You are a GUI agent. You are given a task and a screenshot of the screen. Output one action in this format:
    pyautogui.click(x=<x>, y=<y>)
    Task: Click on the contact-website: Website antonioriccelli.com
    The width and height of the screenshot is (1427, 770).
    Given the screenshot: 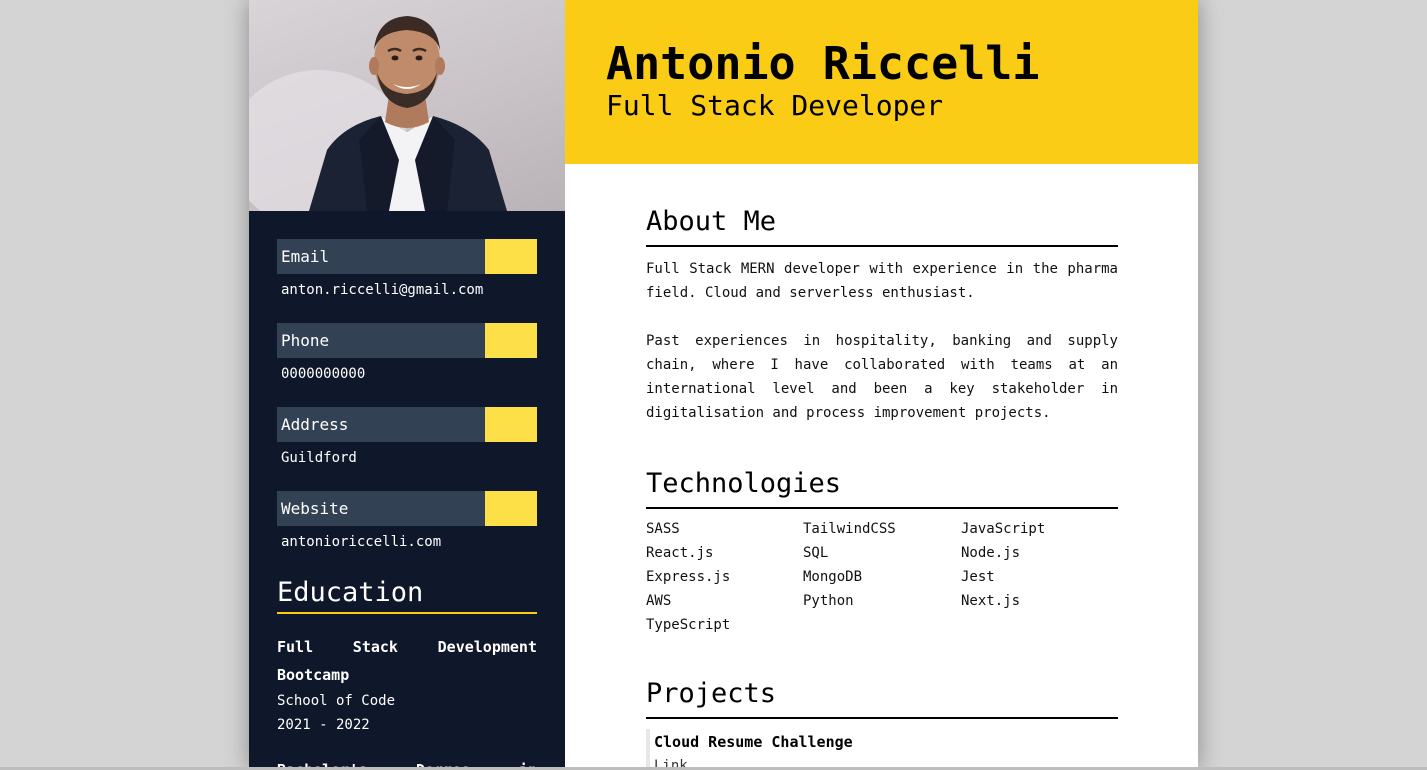 What is the action you would take?
    pyautogui.click(x=407, y=520)
    